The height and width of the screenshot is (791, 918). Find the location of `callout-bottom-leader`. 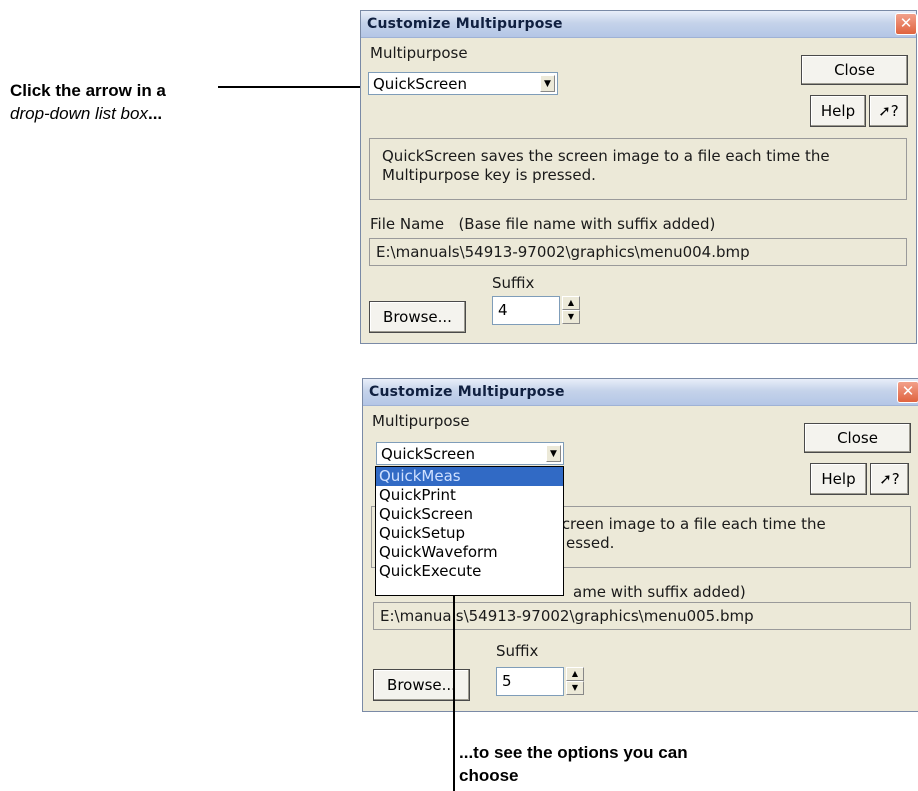

callout-bottom-leader is located at coordinates (454, 693).